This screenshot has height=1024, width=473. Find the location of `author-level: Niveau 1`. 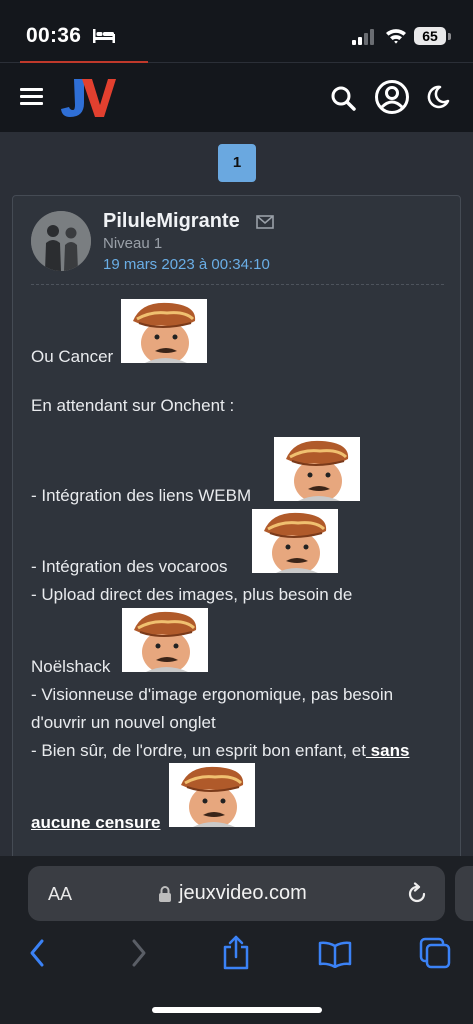

author-level: Niveau 1 is located at coordinates (133, 243).